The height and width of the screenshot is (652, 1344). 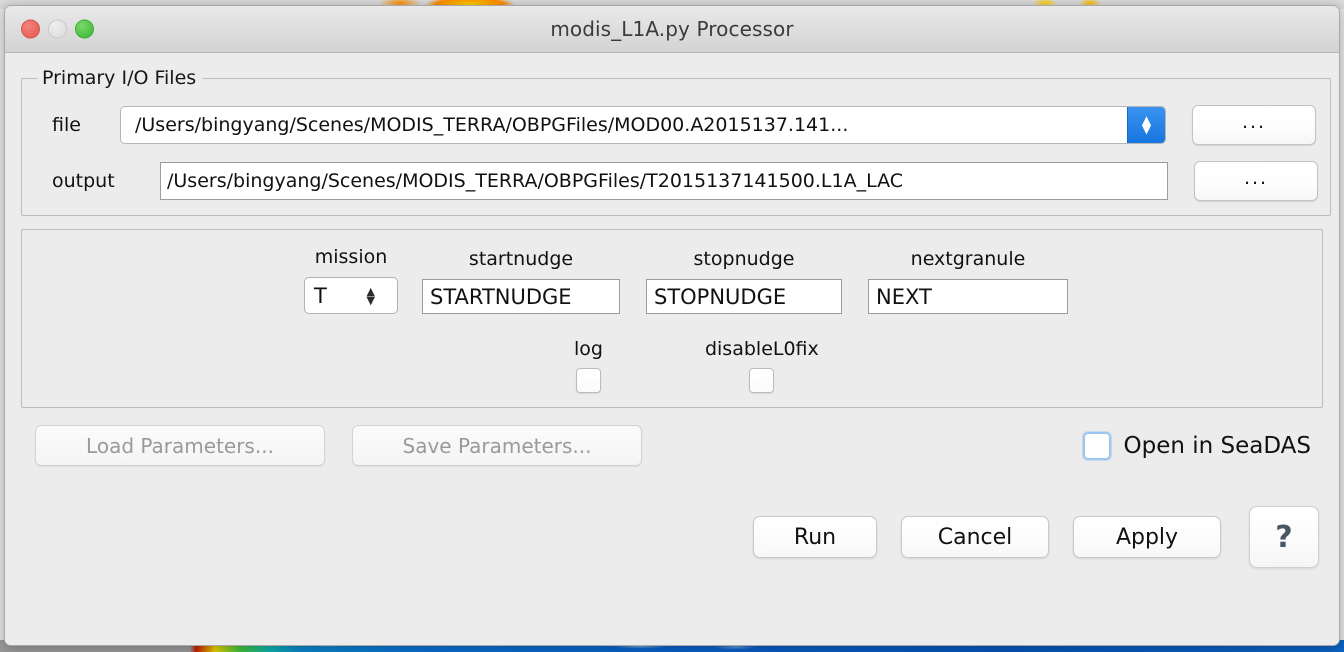 What do you see at coordinates (30, 29) in the screenshot?
I see `close-button-icon` at bounding box center [30, 29].